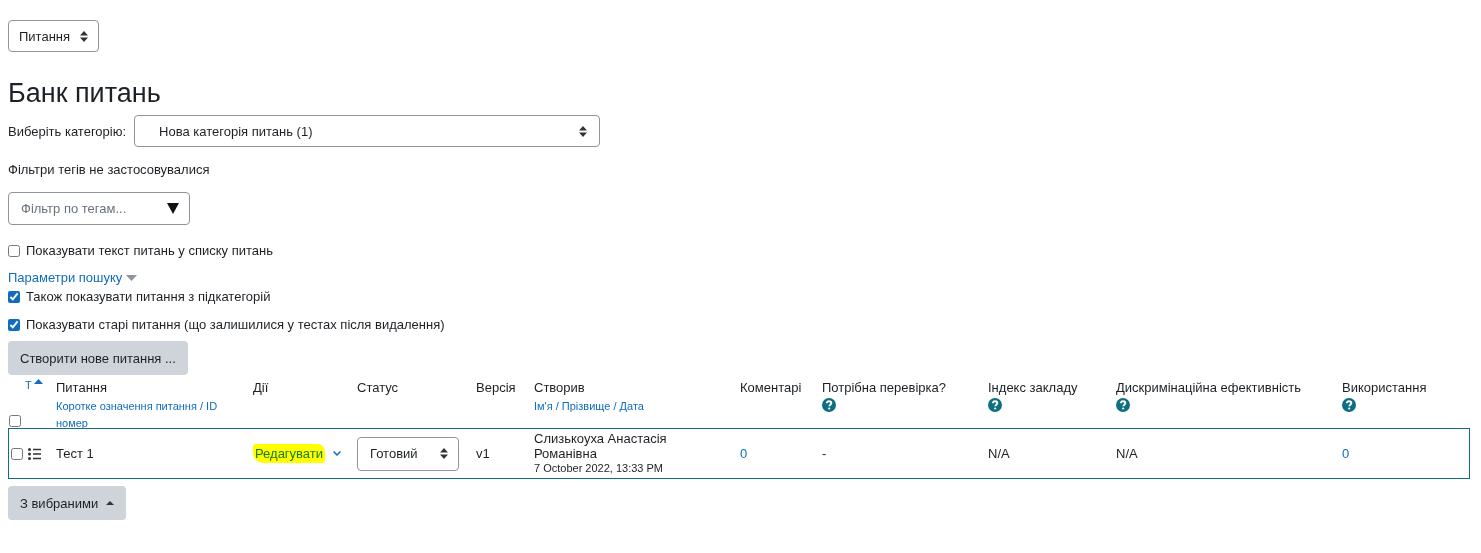 The width and height of the screenshot is (1481, 553). What do you see at coordinates (483, 453) in the screenshot?
I see `table-cell-text: v1` at bounding box center [483, 453].